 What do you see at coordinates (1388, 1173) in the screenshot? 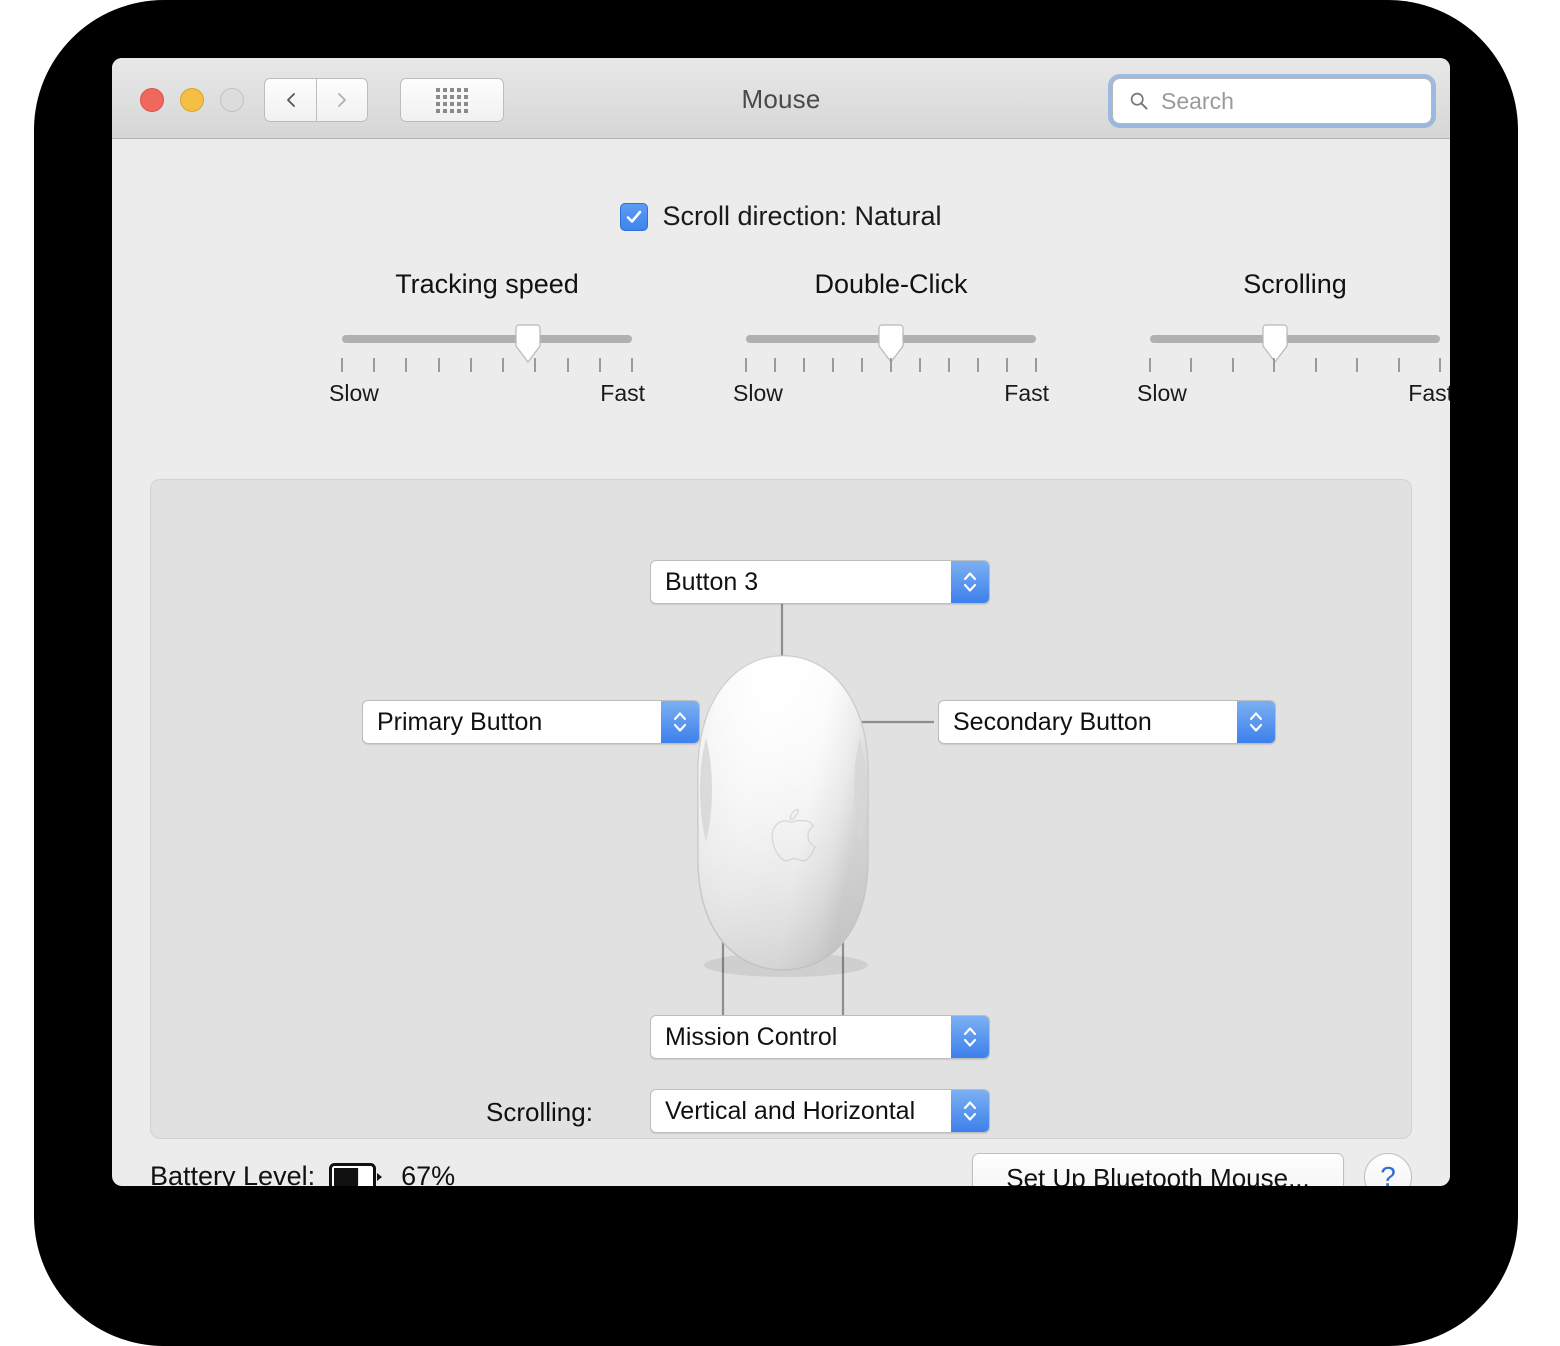
I see `help-icon: ?` at bounding box center [1388, 1173].